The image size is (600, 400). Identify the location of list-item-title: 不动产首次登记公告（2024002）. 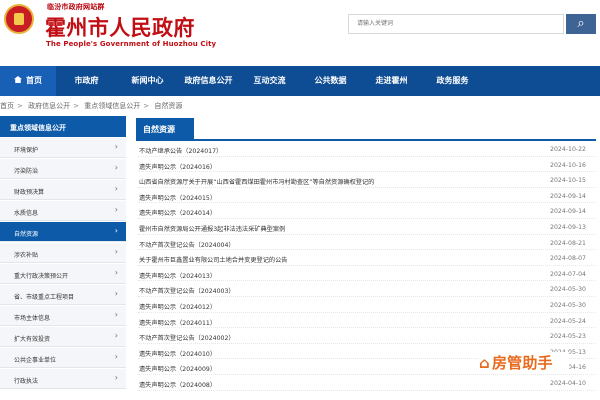
(187, 337).